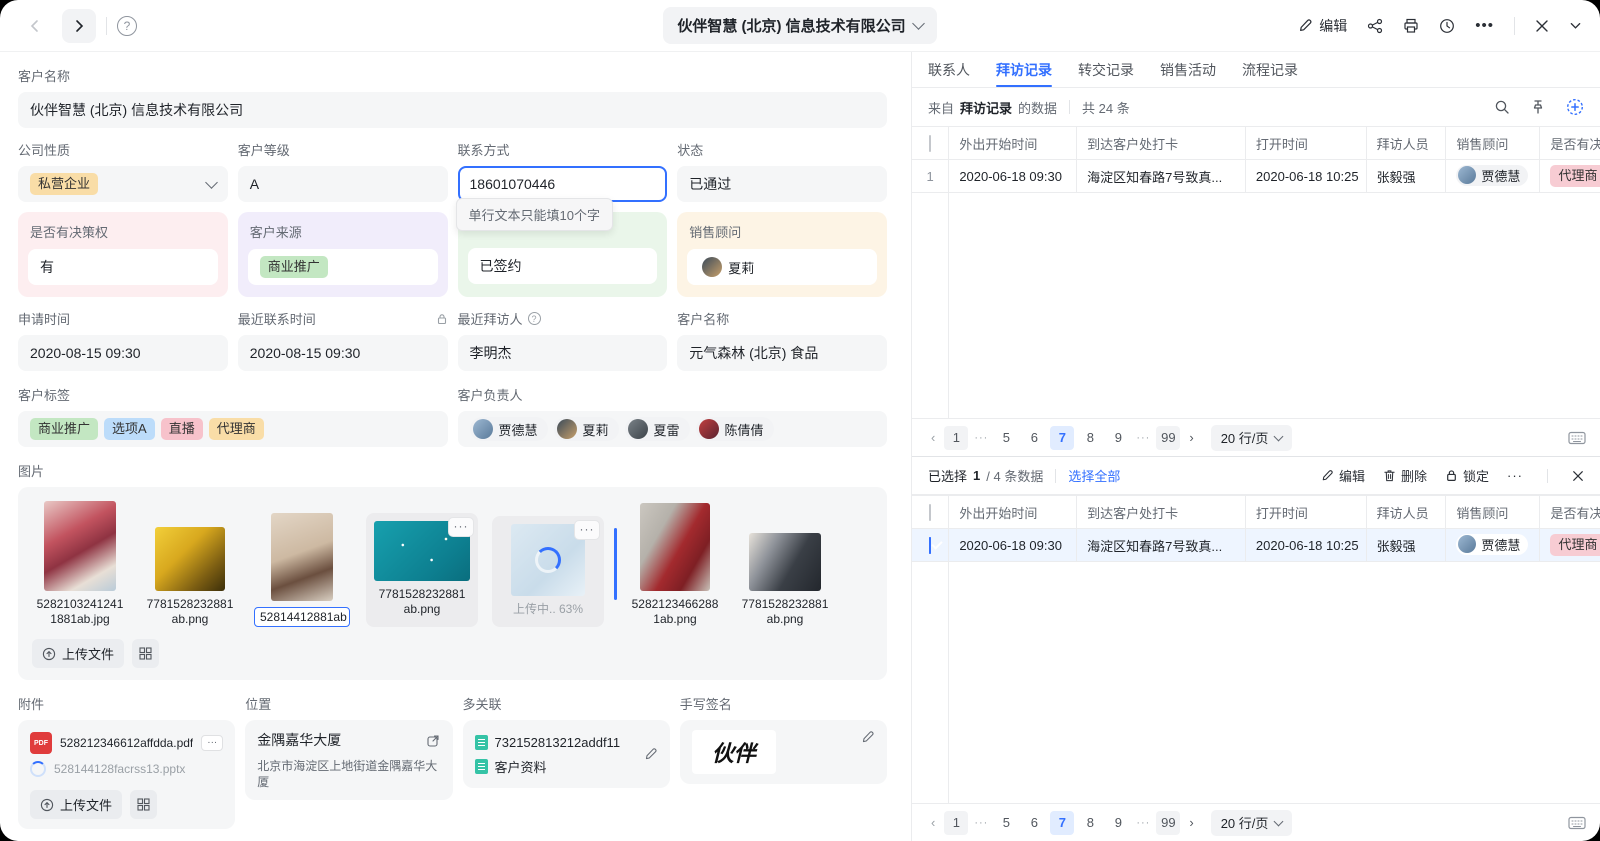  What do you see at coordinates (302, 570) in the screenshot?
I see `image-attachment-renaming: 52814412881ab` at bounding box center [302, 570].